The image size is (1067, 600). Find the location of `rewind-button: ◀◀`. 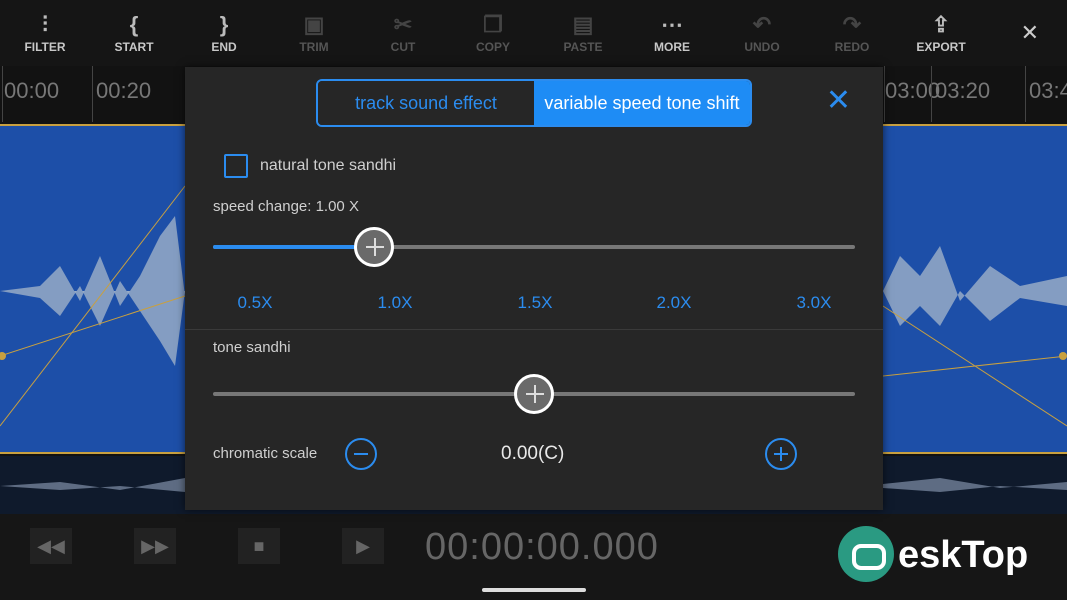

rewind-button: ◀◀ is located at coordinates (51, 546).